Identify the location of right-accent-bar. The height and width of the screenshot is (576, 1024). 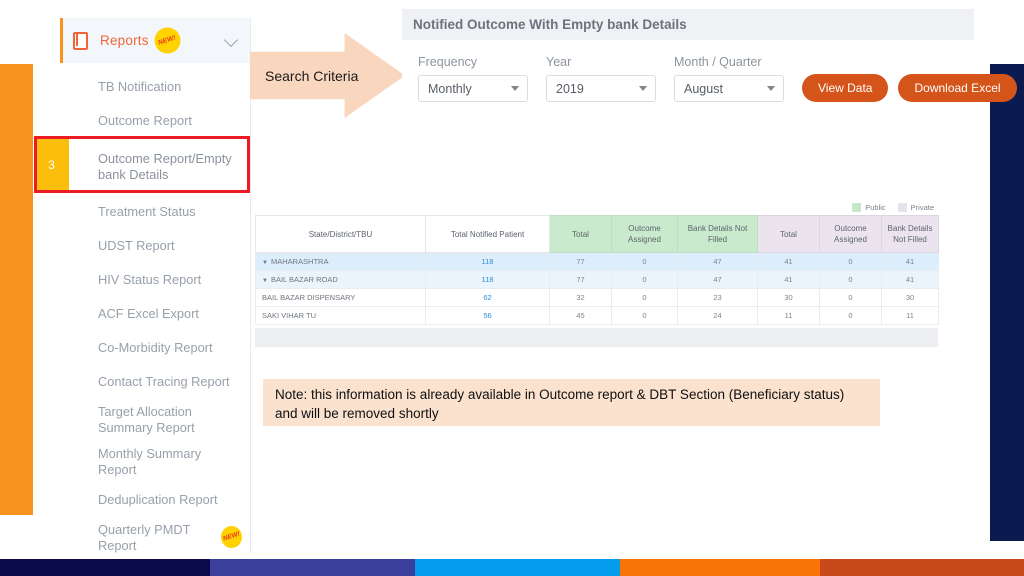
(1007, 302).